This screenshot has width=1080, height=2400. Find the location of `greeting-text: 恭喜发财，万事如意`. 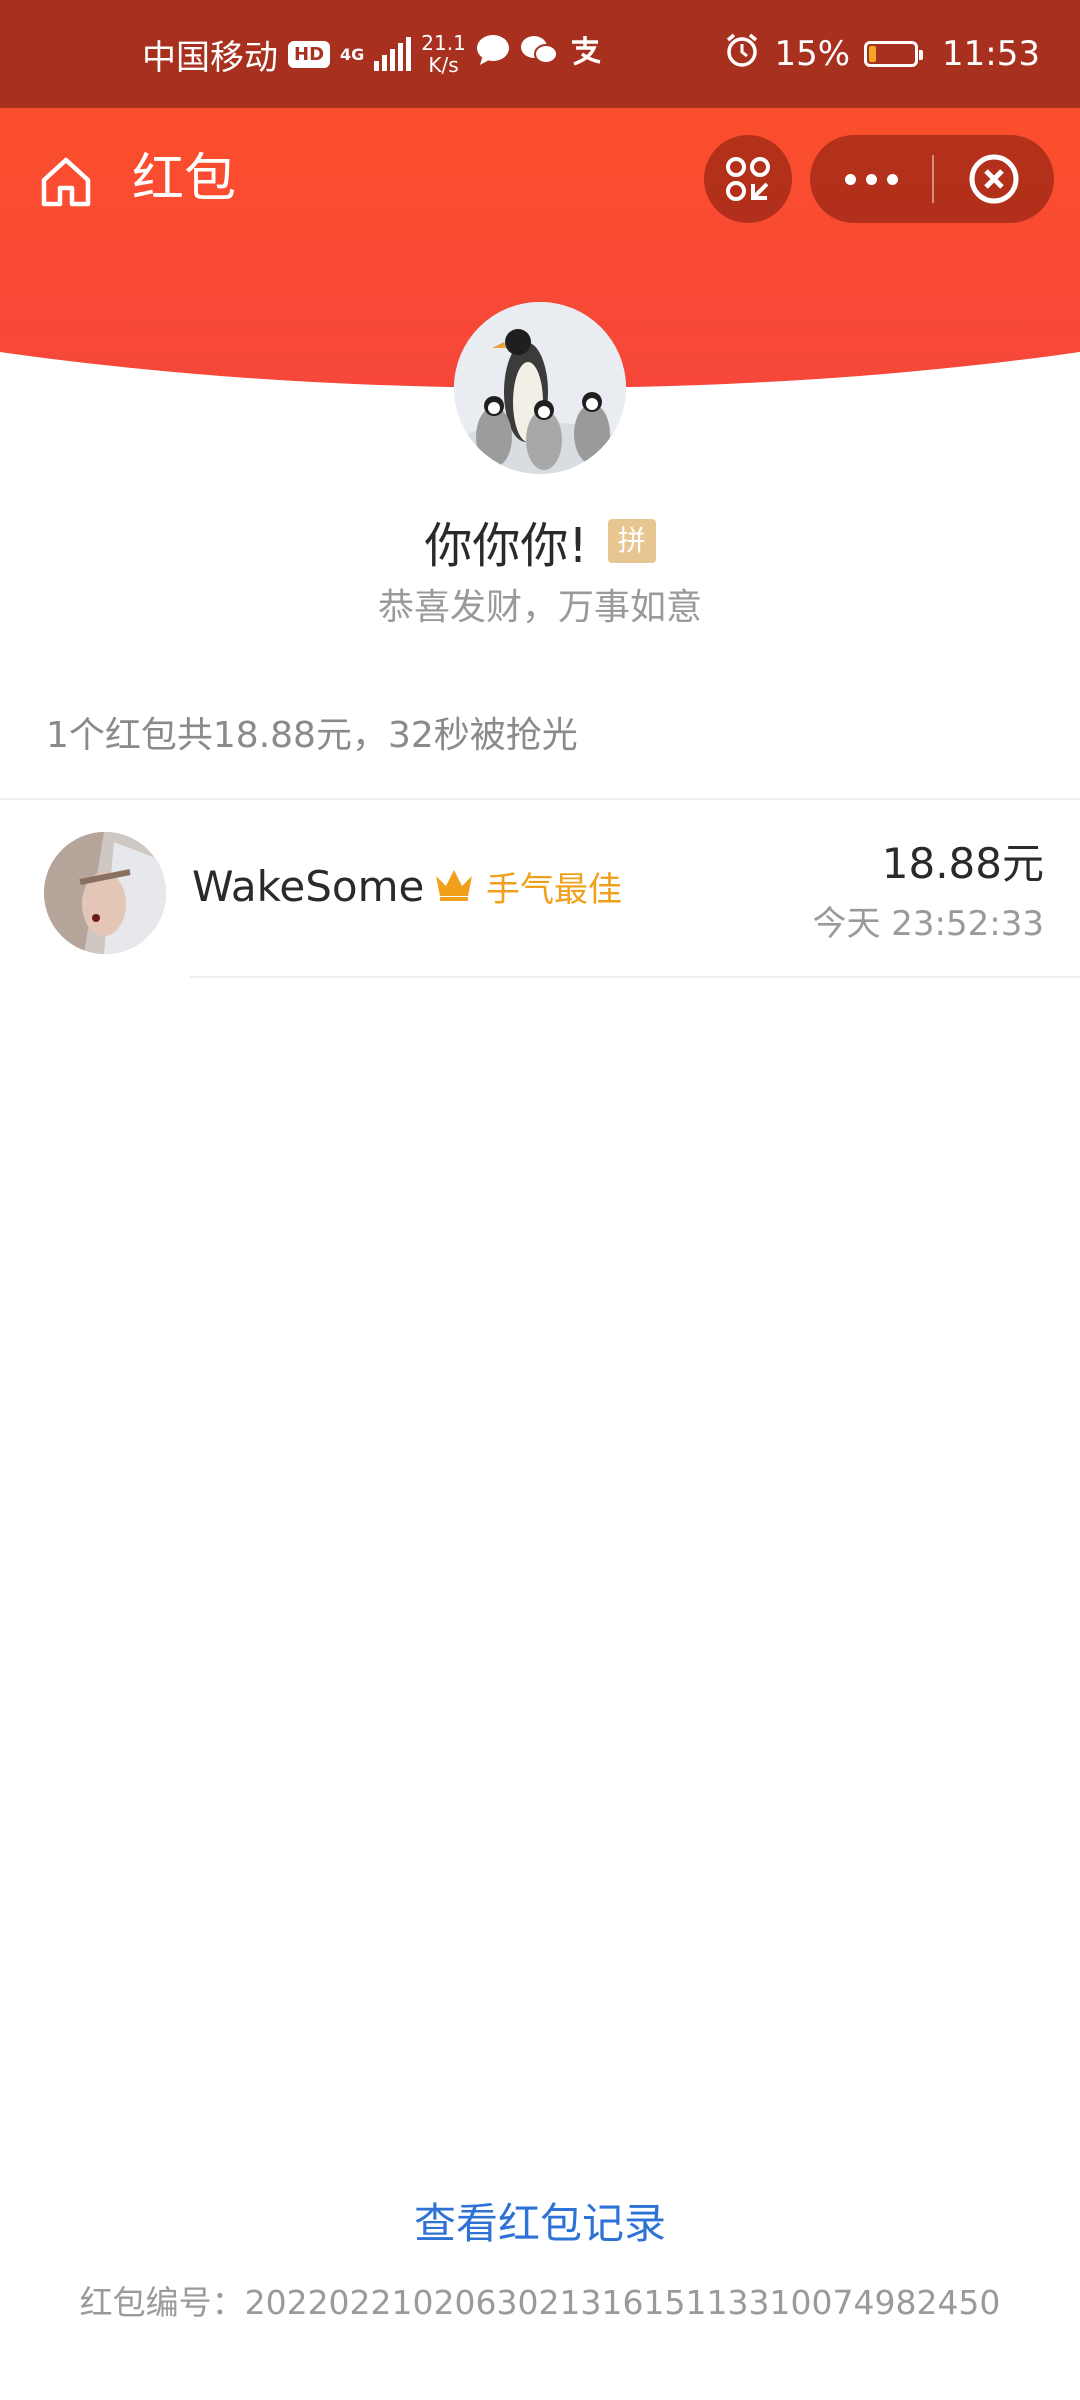

greeting-text: 恭喜发财，万事如意 is located at coordinates (539, 607).